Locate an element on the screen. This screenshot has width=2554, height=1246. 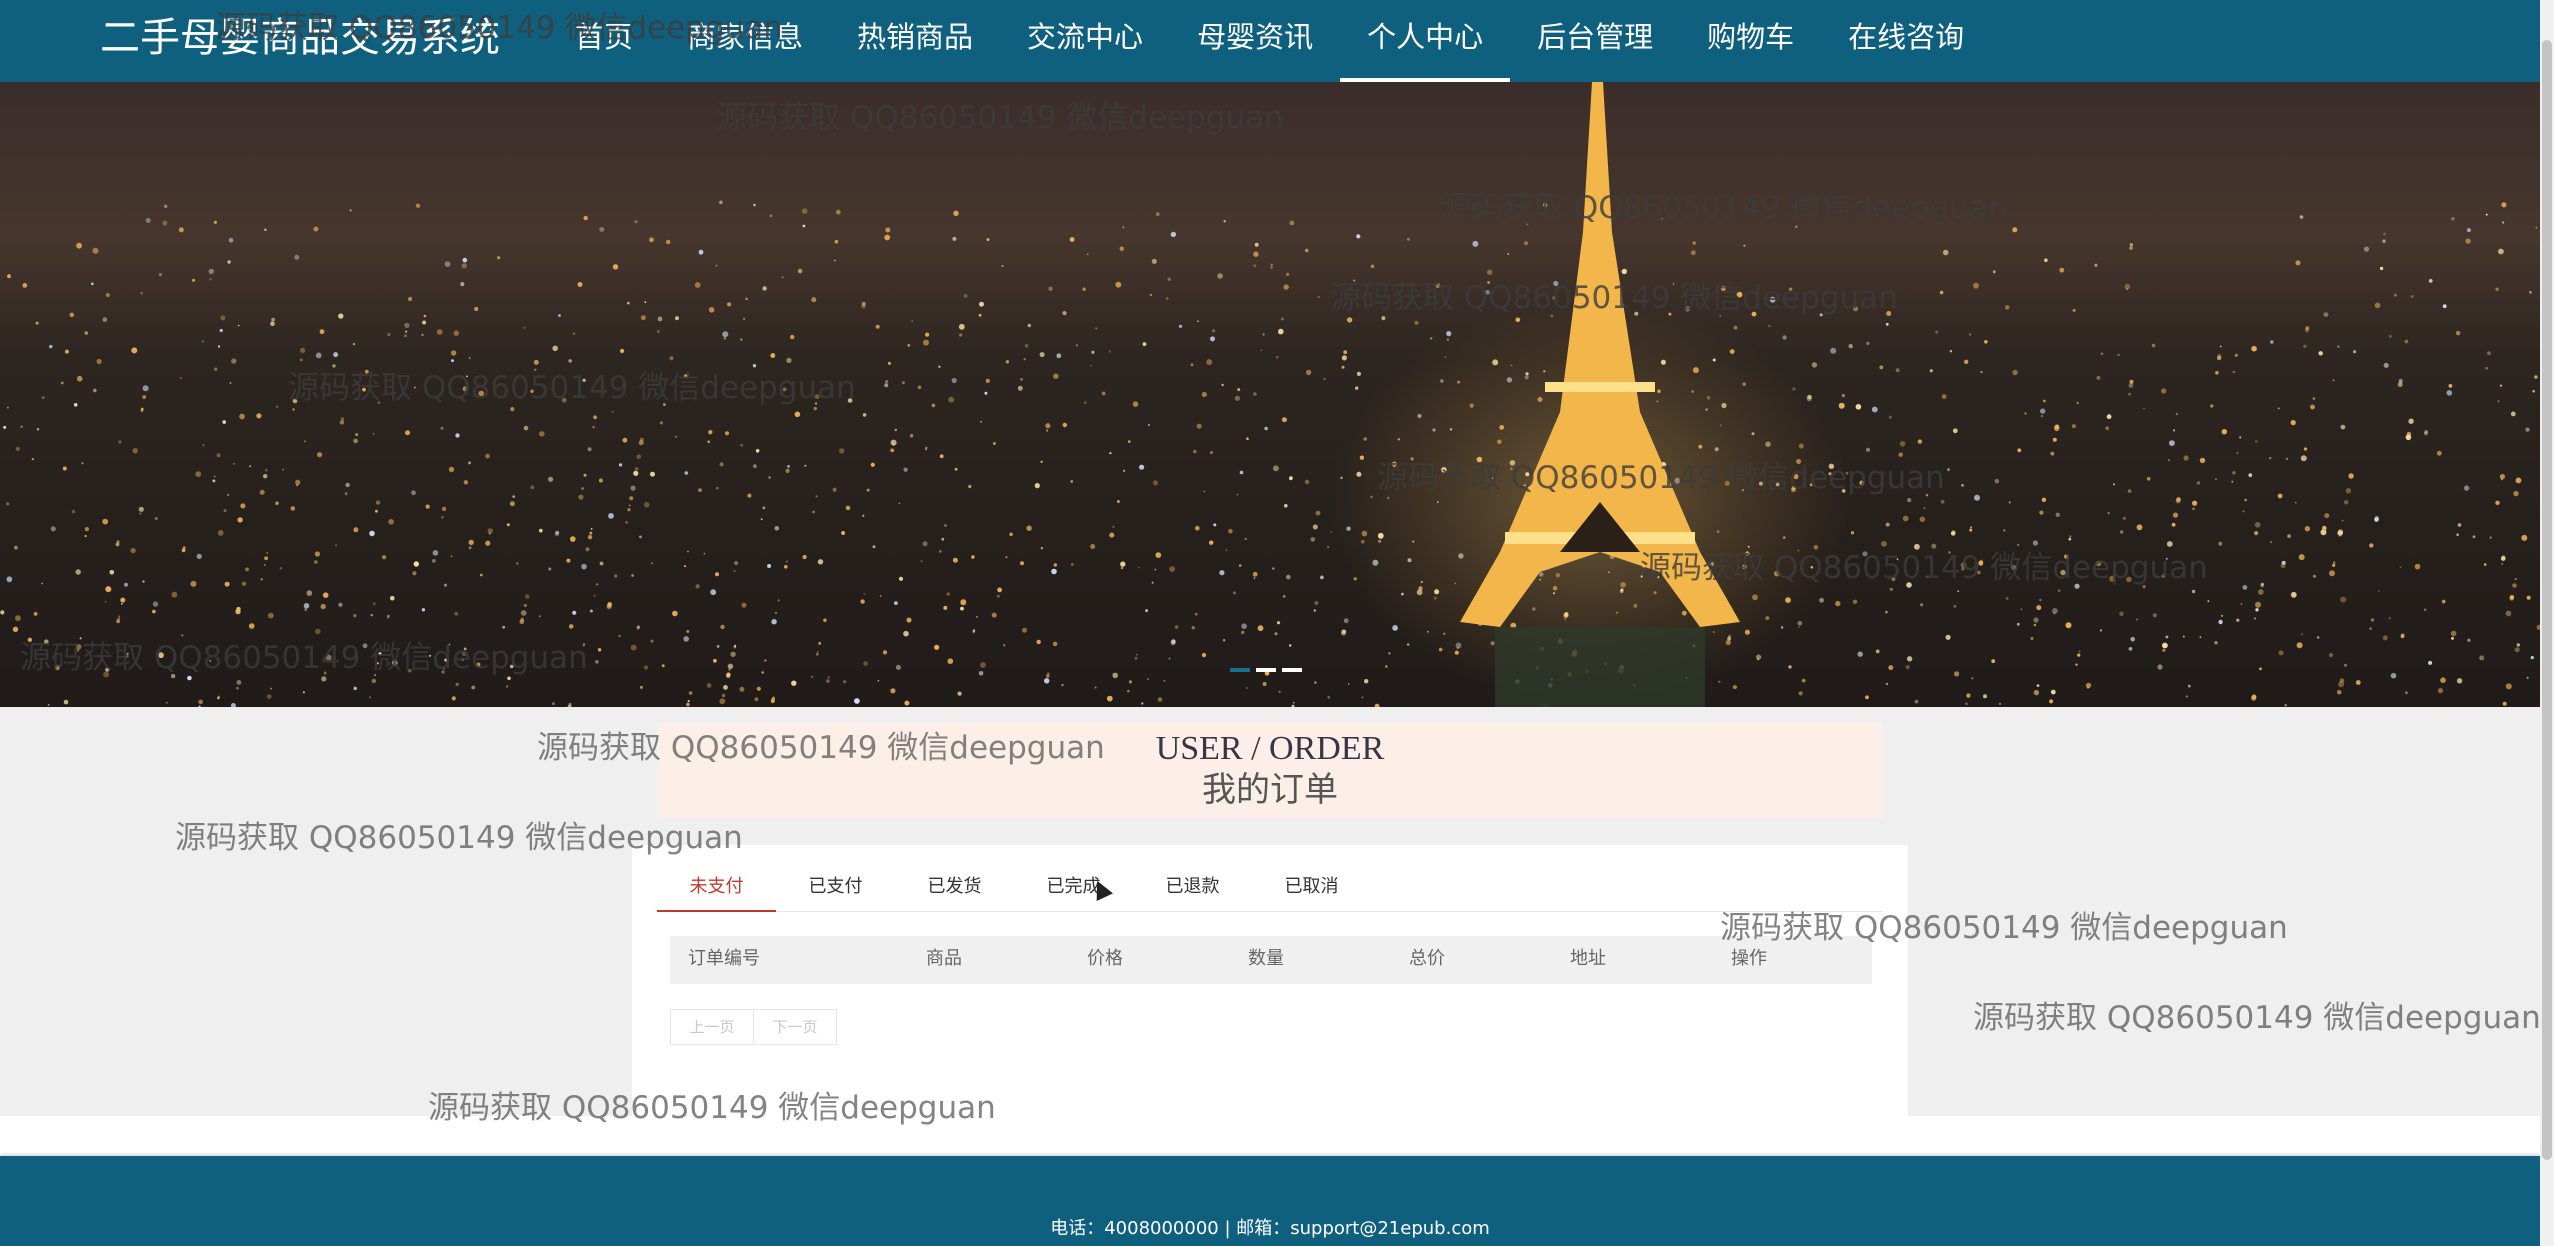
footer-spacer is located at coordinates (1270, 1136).